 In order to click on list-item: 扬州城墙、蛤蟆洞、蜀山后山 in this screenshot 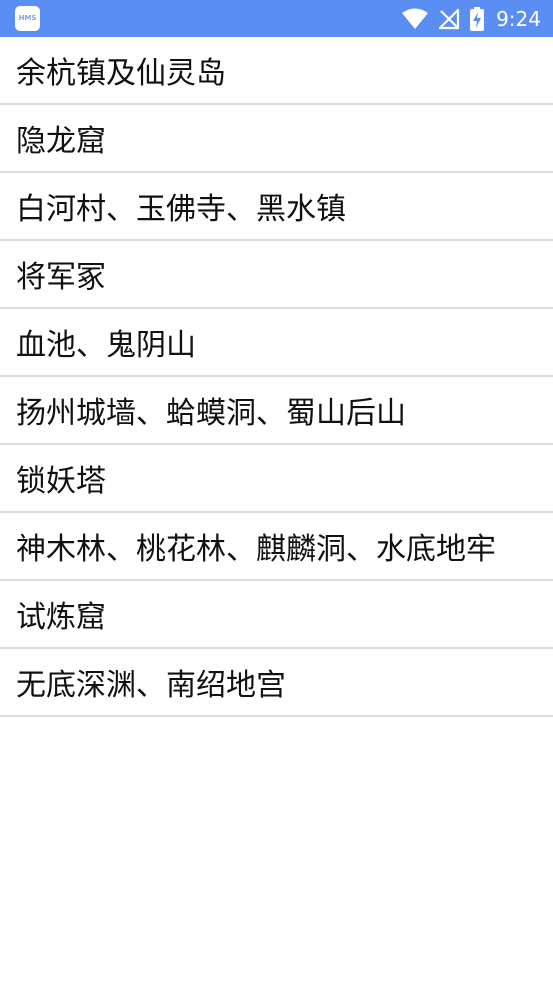, I will do `click(276, 411)`.